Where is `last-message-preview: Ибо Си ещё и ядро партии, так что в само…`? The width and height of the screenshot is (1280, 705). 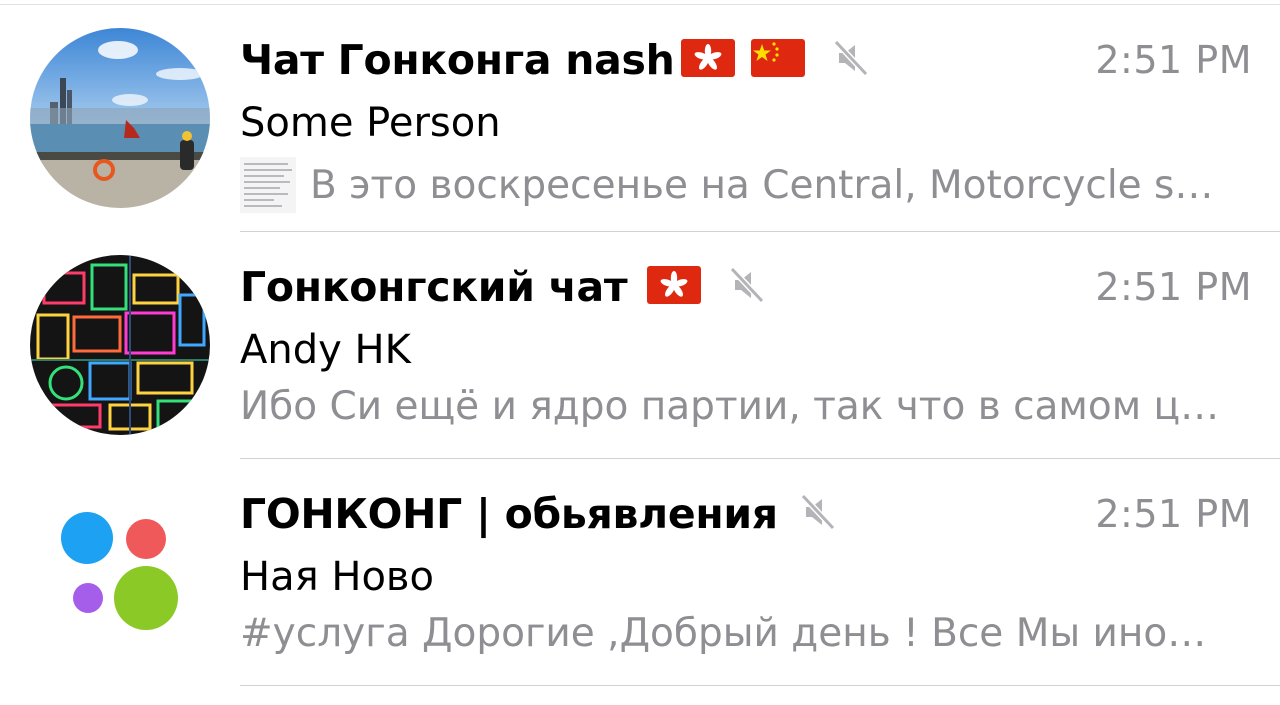 last-message-preview: Ибо Си ещё и ядро партии, так что в само… is located at coordinates (746, 406).